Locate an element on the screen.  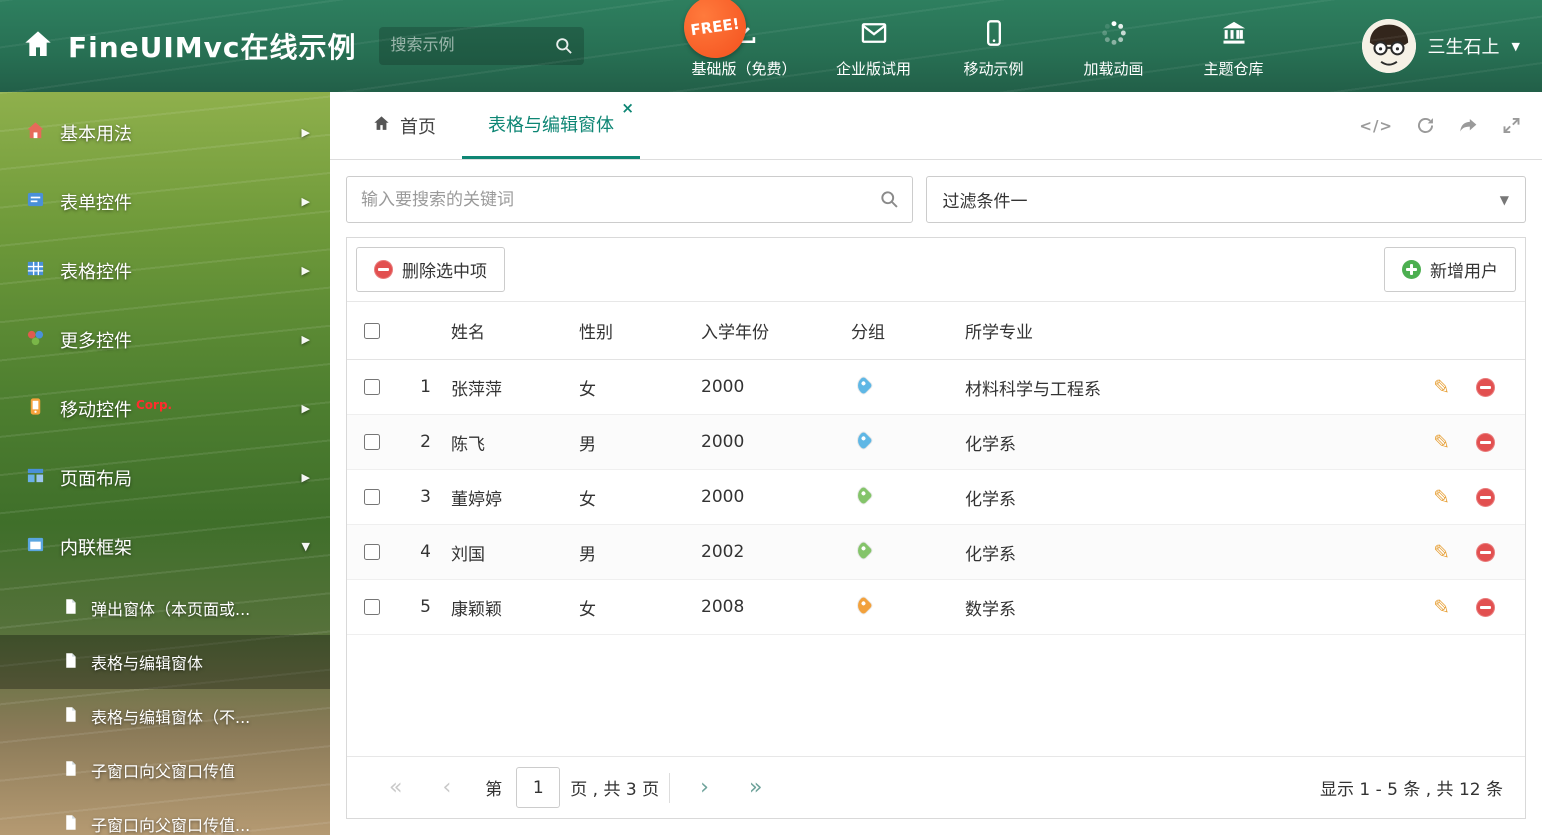
major-link: 数学系 is located at coordinates (990, 610).